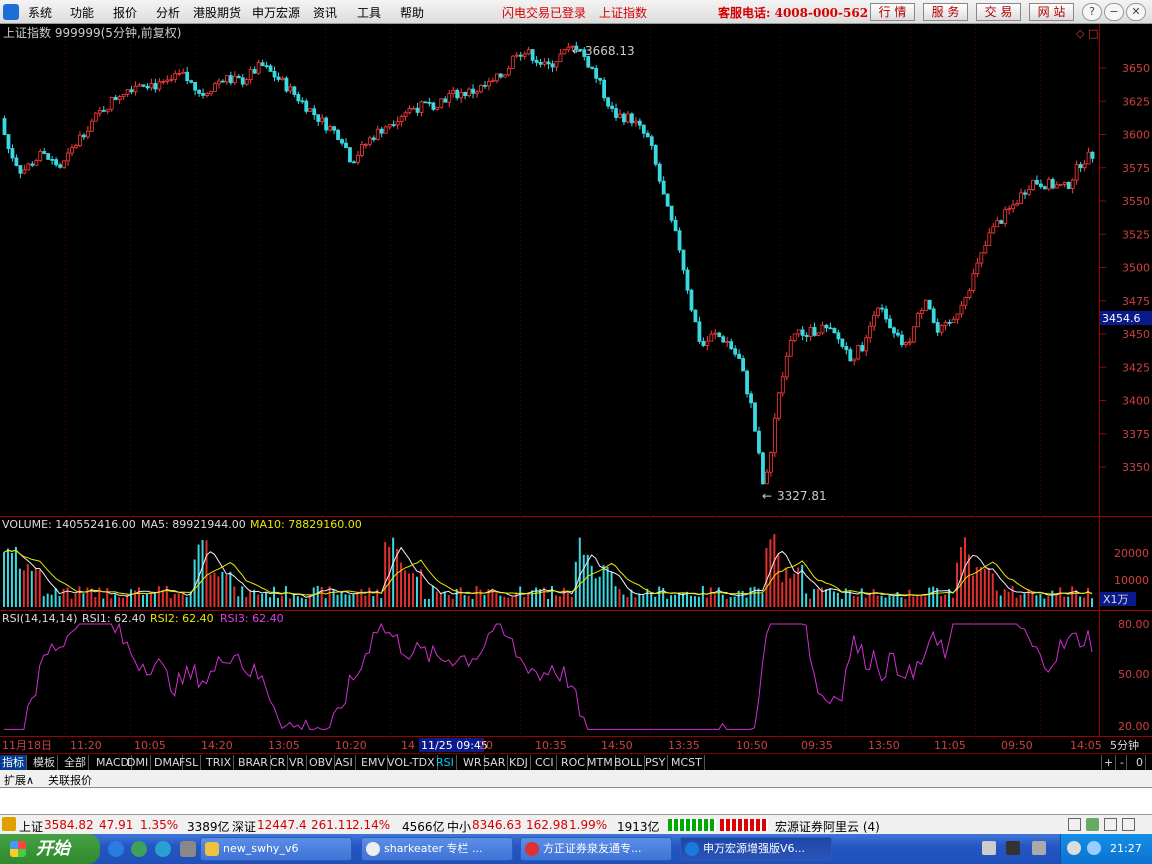 This screenshot has height=864, width=1152. What do you see at coordinates (1122, 763) in the screenshot?
I see `zoom-out-icon: -` at bounding box center [1122, 763].